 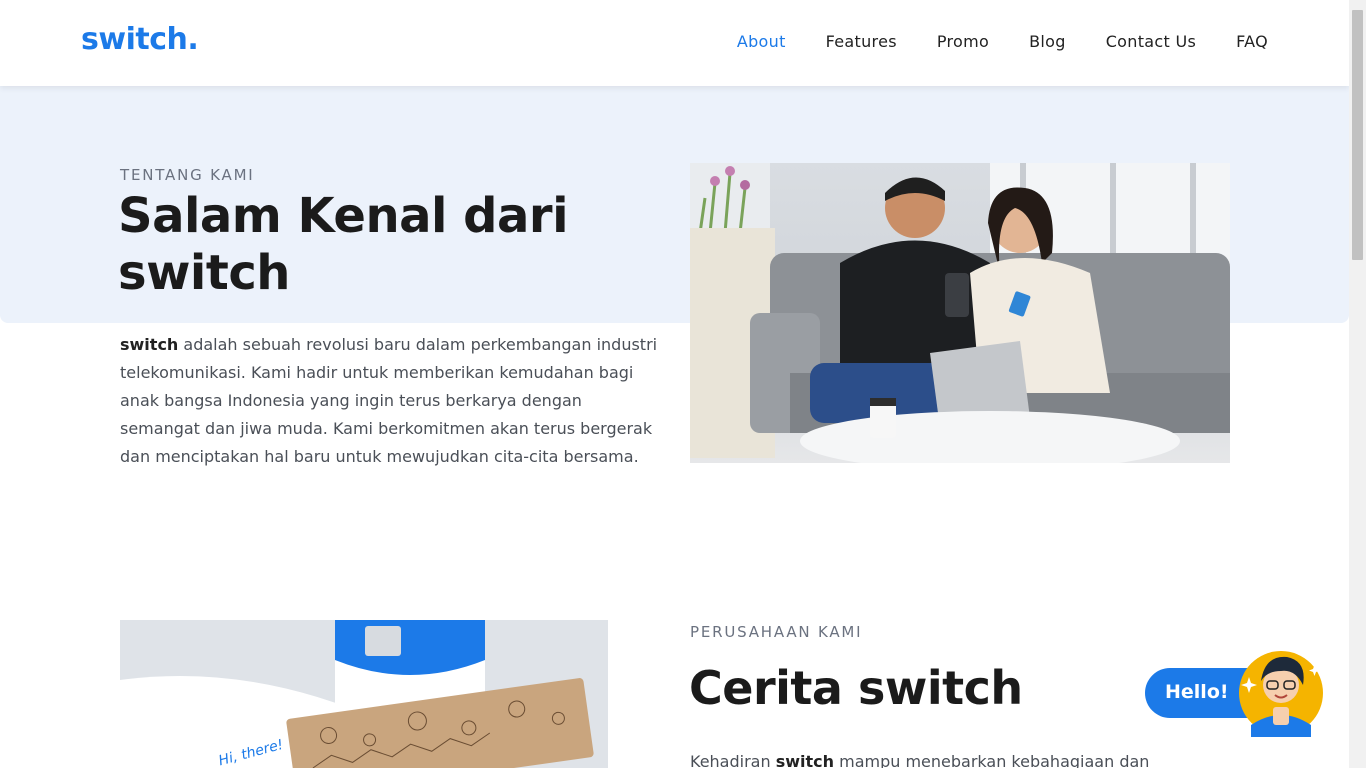 I want to click on nav-features: Features, so click(x=861, y=41).